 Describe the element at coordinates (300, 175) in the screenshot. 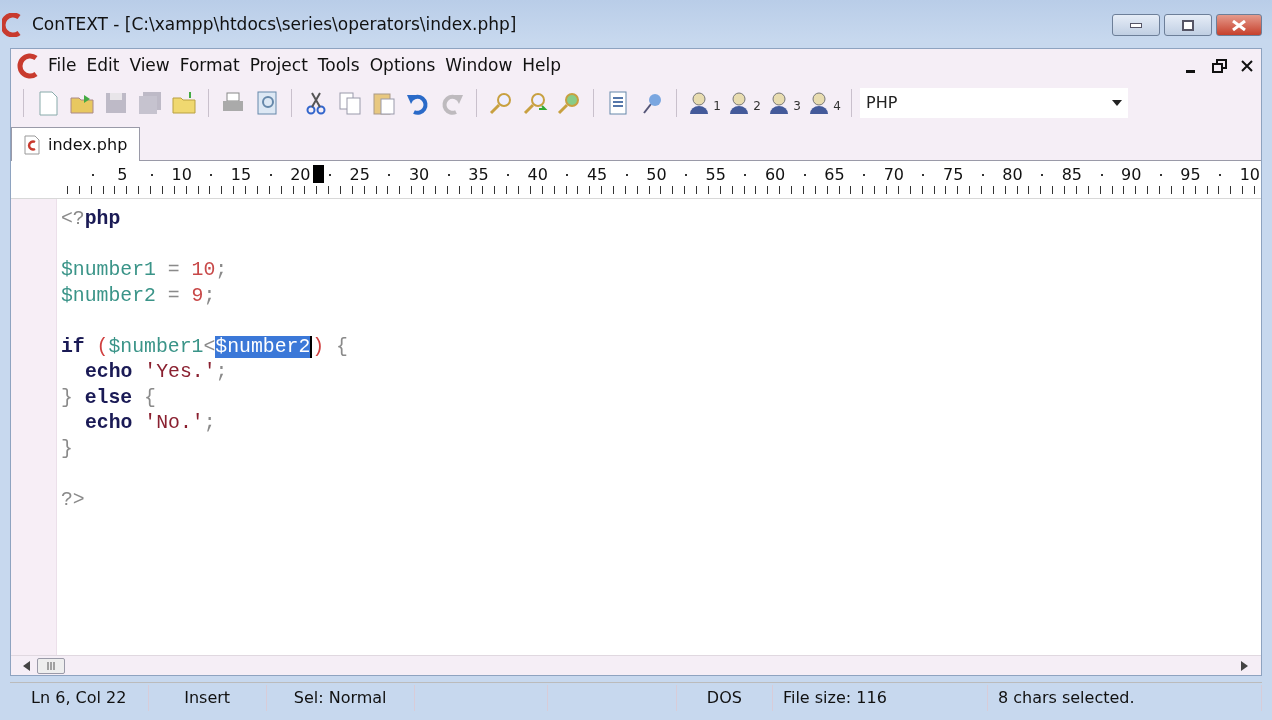

I see `ruler-number: 20` at that location.